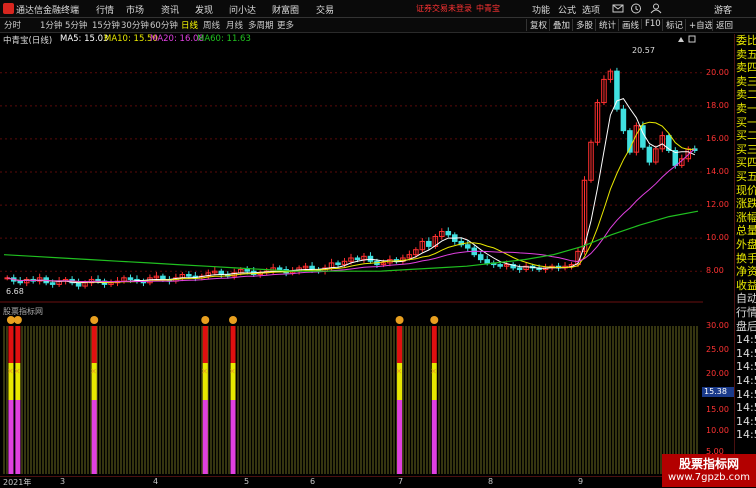  I want to click on menu-faxian: 发现, so click(204, 9).